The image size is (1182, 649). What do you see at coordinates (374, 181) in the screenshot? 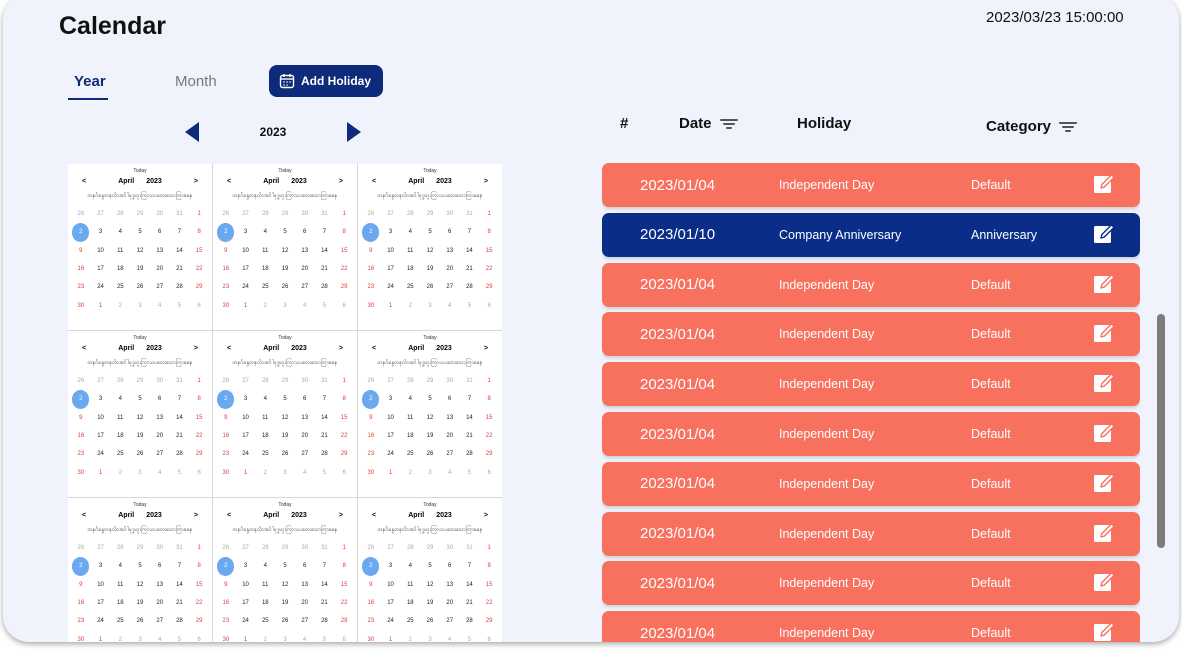
I see `prev-month-button: <` at bounding box center [374, 181].